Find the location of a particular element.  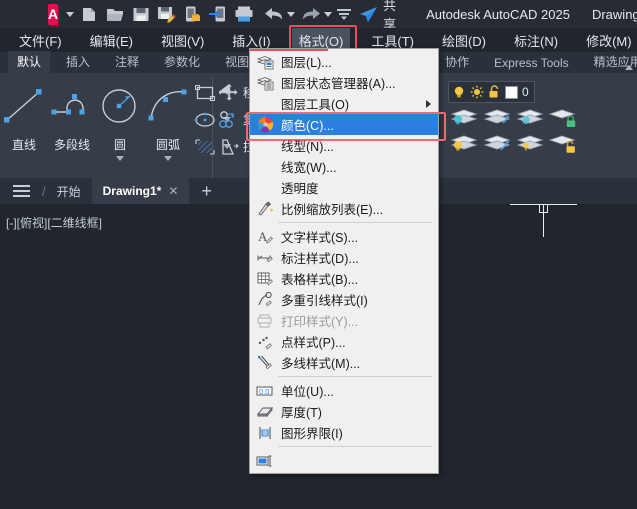

layer-freeze-icon is located at coordinates (496, 117).